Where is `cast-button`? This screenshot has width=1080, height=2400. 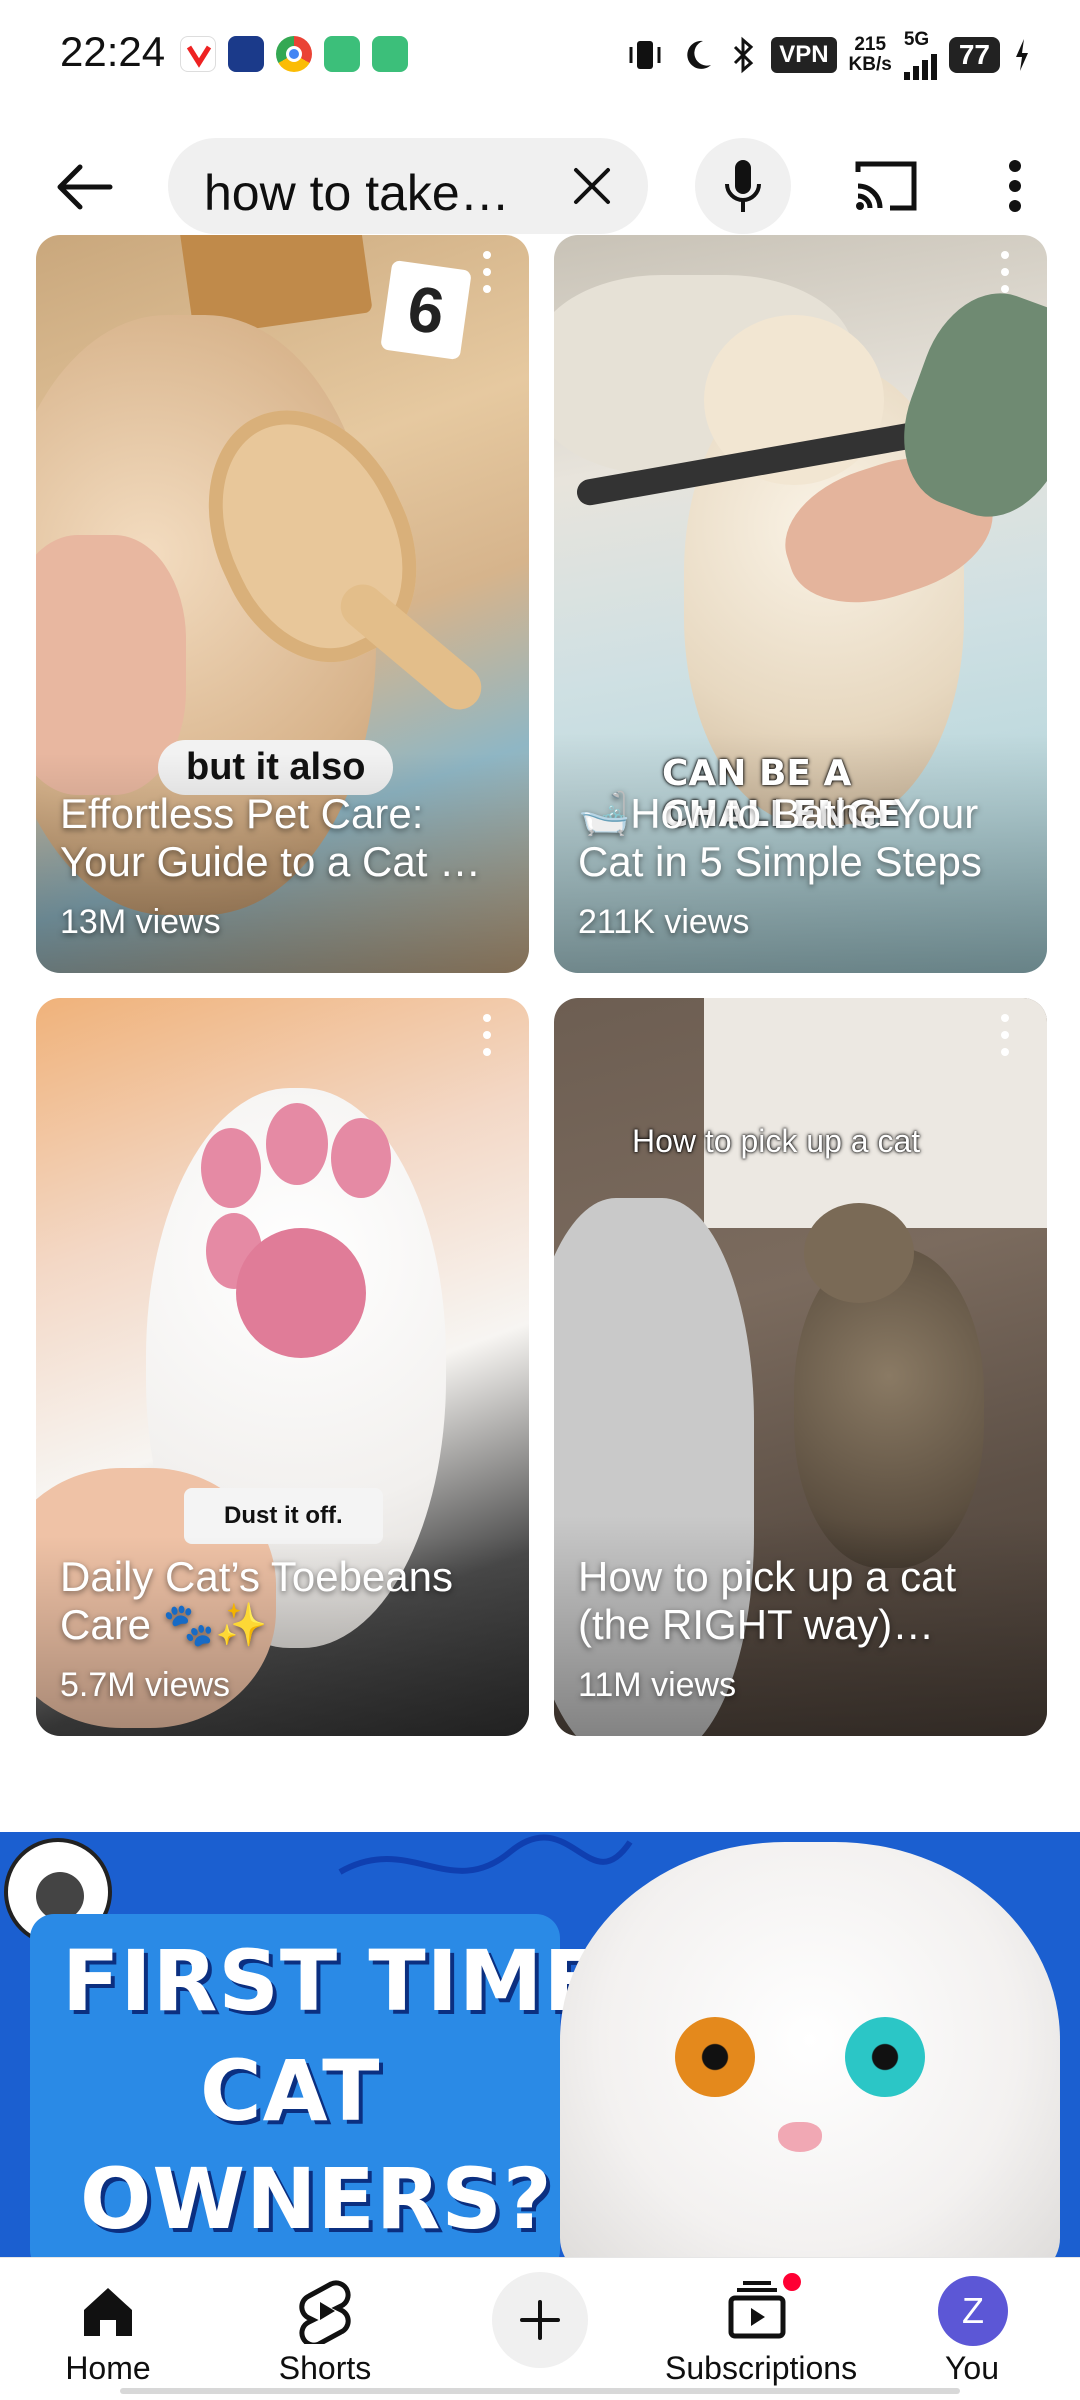 cast-button is located at coordinates (886, 186).